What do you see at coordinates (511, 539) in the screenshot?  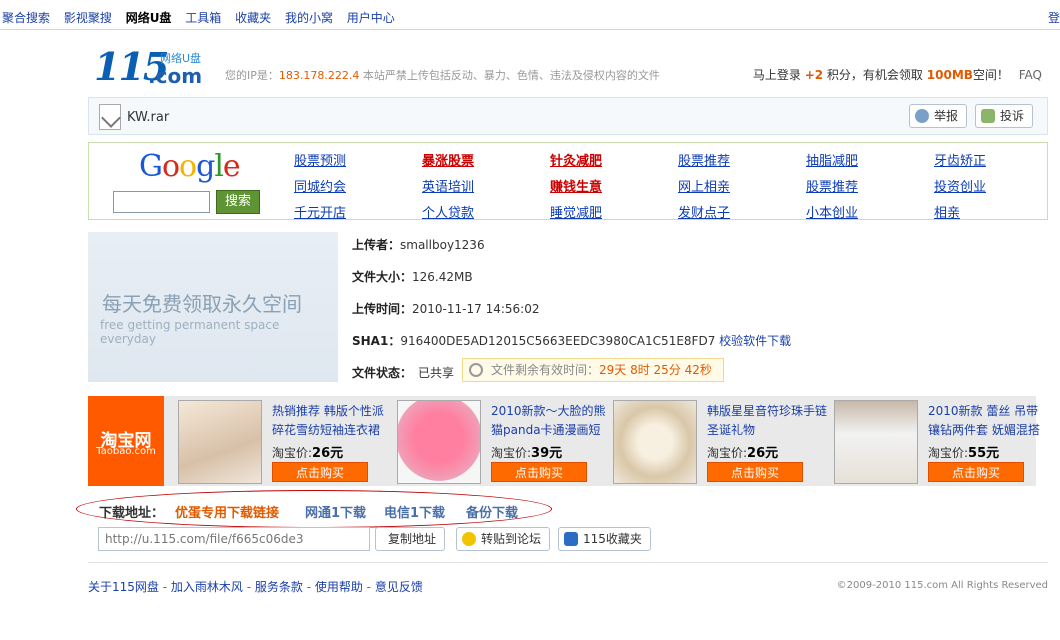 I see `share-forum-label: 转贴到论坛` at bounding box center [511, 539].